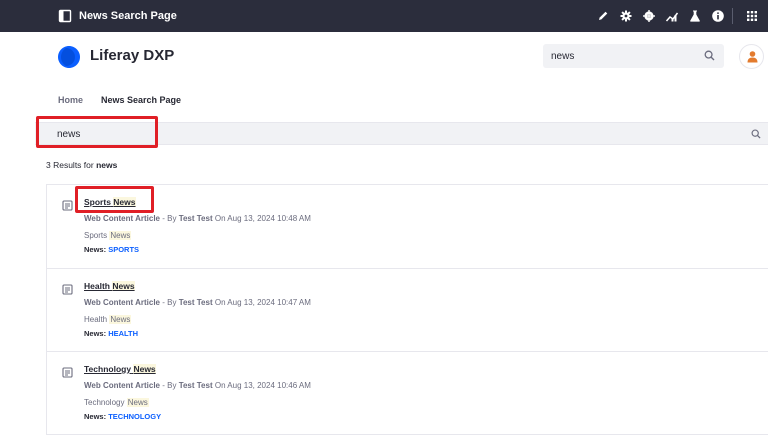 The height and width of the screenshot is (438, 768). What do you see at coordinates (128, 16) in the screenshot?
I see `page-title: News Search Page` at bounding box center [128, 16].